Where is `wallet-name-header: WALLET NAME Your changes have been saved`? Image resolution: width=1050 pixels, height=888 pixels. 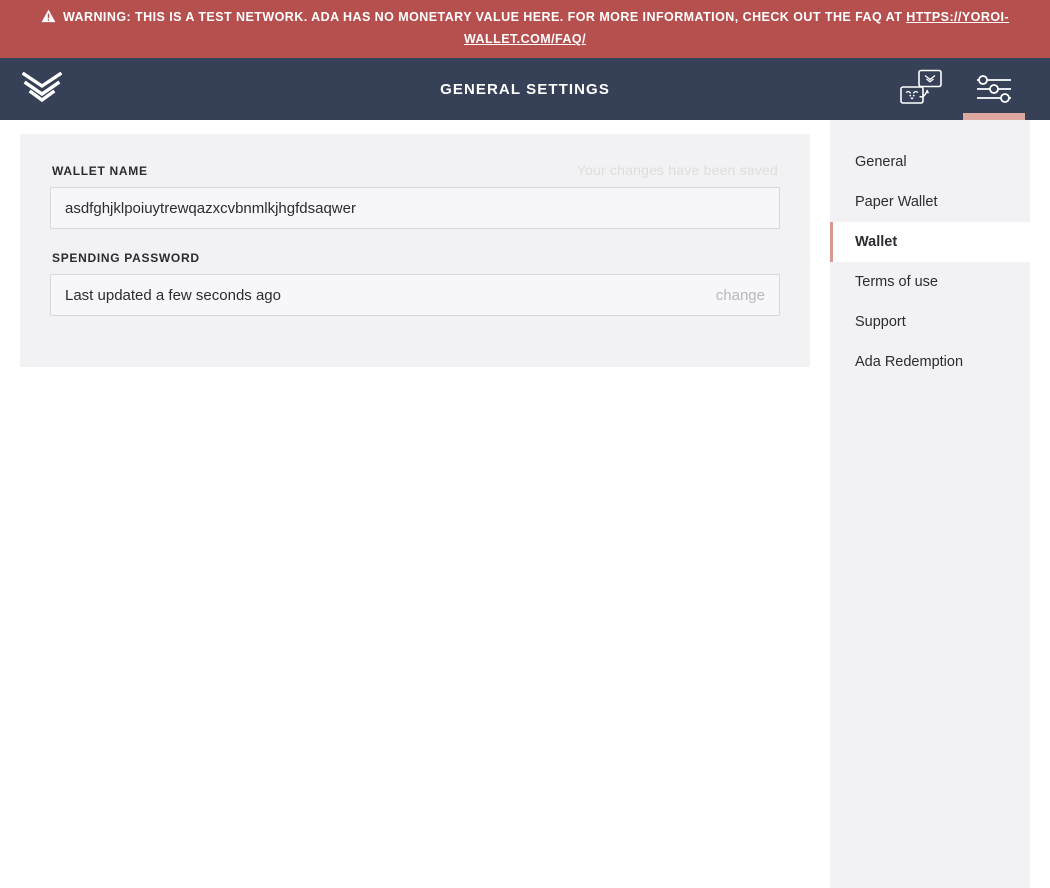
wallet-name-header: WALLET NAME Your changes have been saved is located at coordinates (415, 174).